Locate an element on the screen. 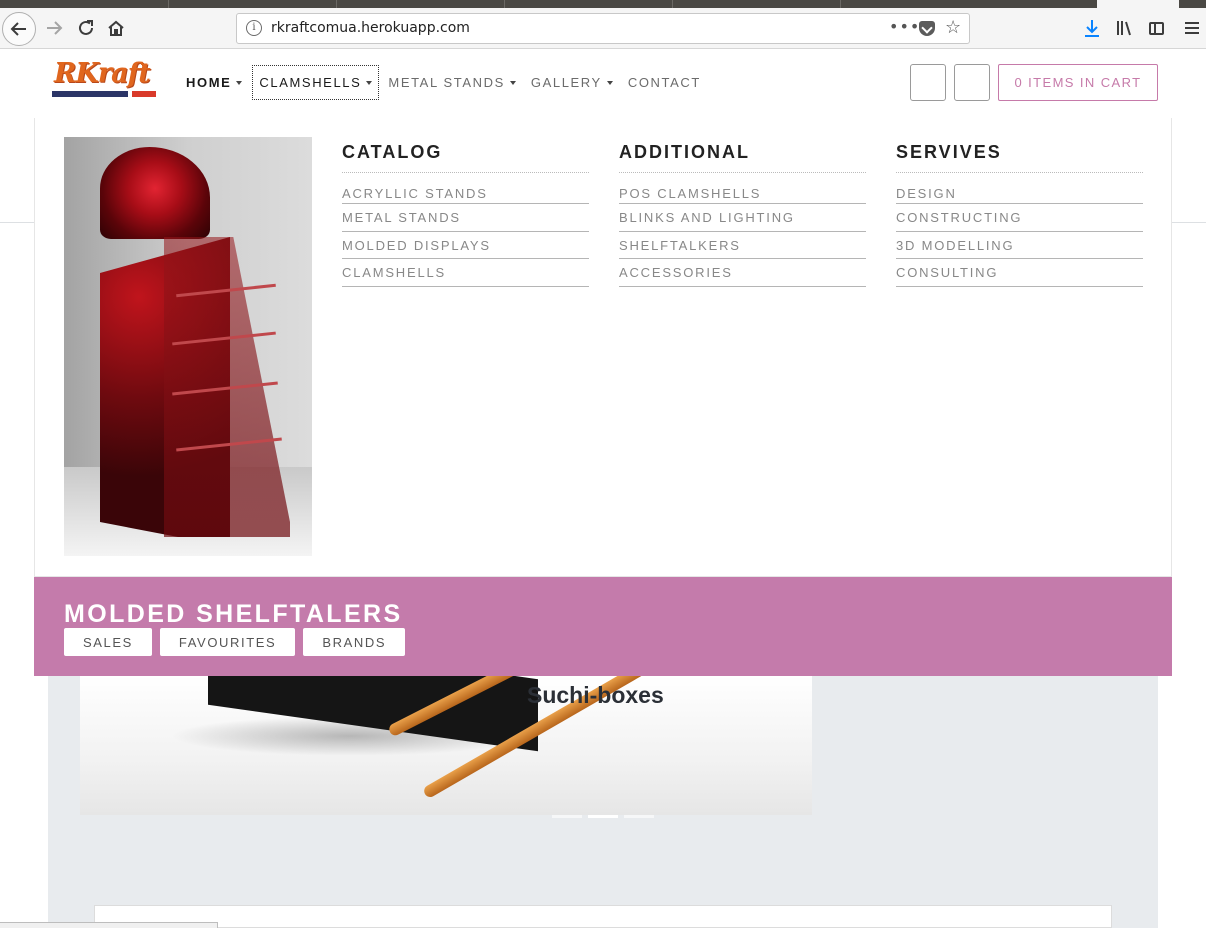 The image size is (1206, 928). home-icon is located at coordinates (116, 28).